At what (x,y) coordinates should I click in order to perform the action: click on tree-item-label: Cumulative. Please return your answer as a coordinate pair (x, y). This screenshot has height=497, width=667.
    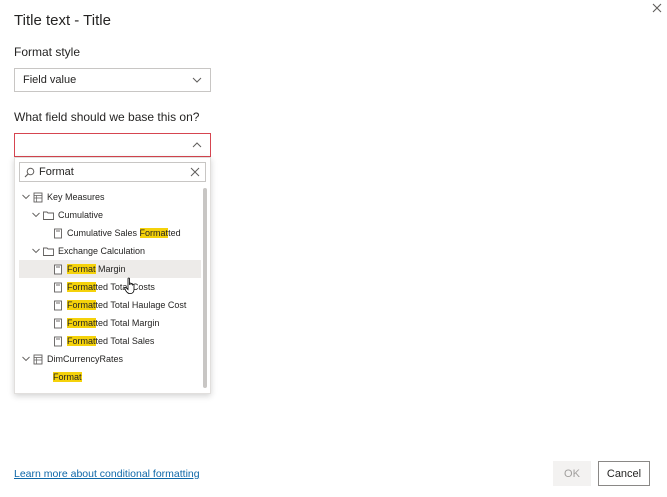
    Looking at the image, I should click on (80, 215).